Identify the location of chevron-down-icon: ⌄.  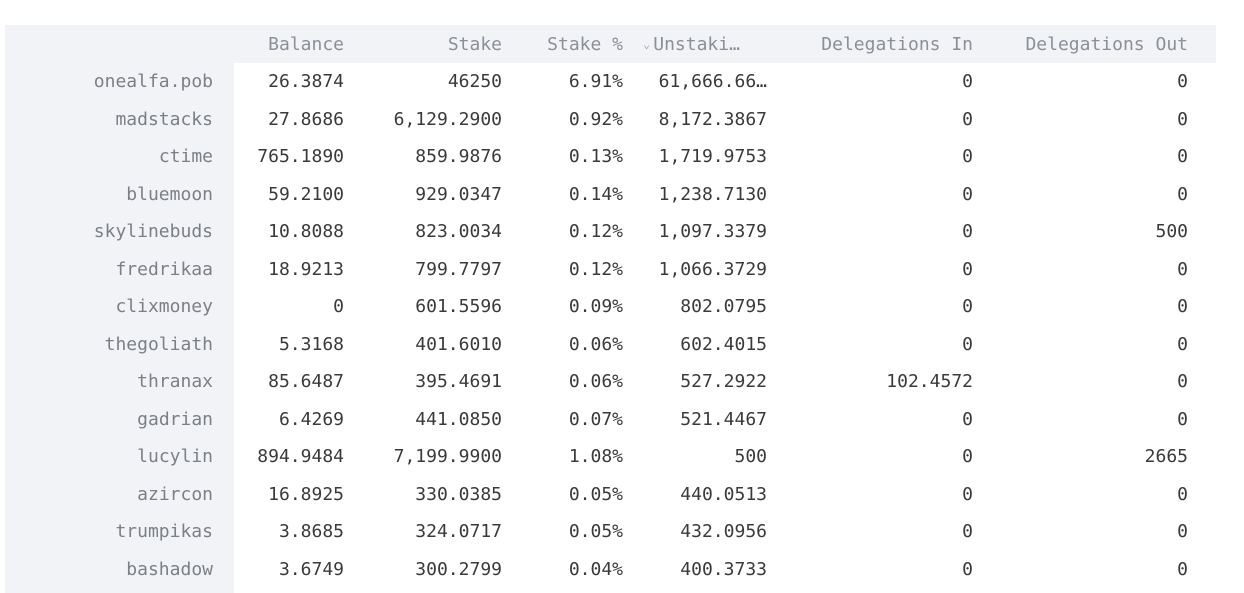
(647, 43).